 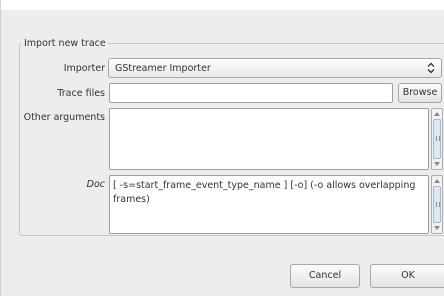 What do you see at coordinates (95, 184) in the screenshot?
I see `doc-label: Doc` at bounding box center [95, 184].